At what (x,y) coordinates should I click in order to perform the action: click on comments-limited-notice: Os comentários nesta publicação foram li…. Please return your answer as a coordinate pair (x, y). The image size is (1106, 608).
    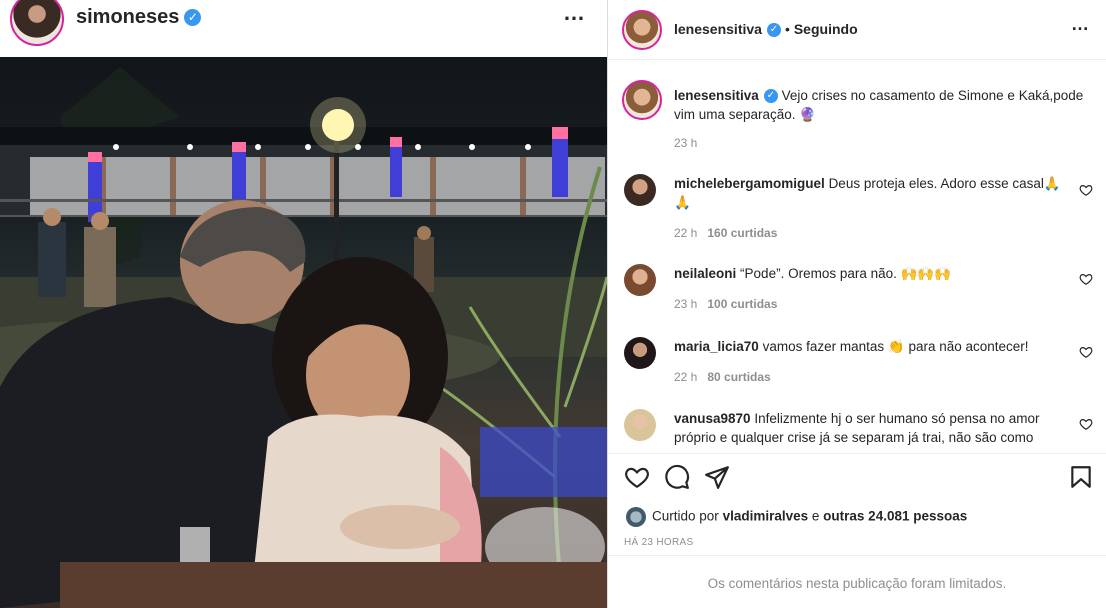
    Looking at the image, I should click on (857, 581).